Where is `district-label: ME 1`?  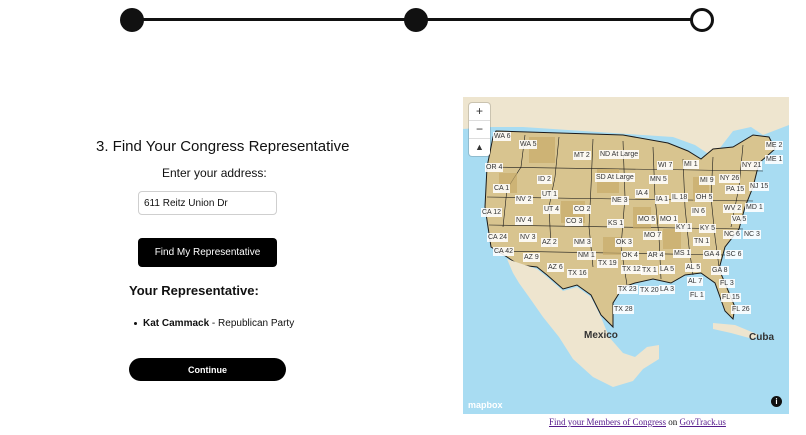 district-label: ME 1 is located at coordinates (774, 159).